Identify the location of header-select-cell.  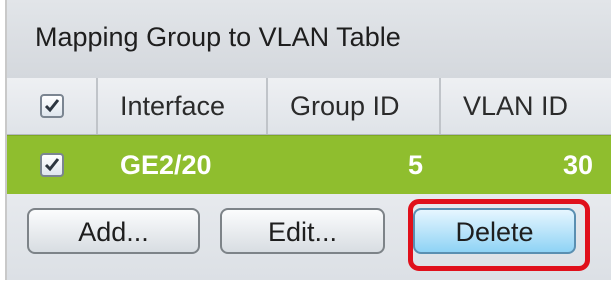
(52, 106).